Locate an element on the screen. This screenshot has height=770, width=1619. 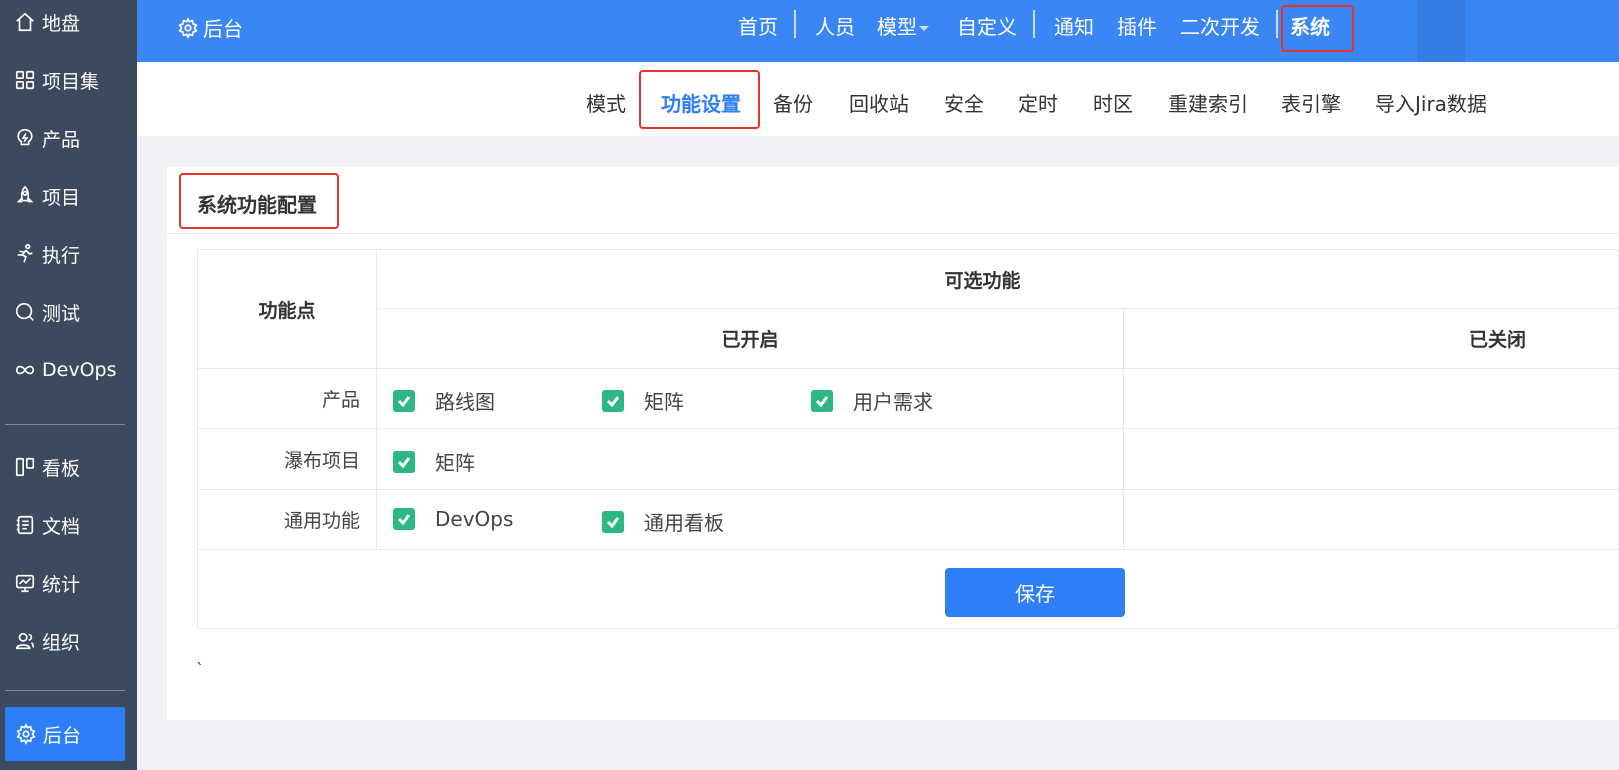
card-divider is located at coordinates (893, 233).